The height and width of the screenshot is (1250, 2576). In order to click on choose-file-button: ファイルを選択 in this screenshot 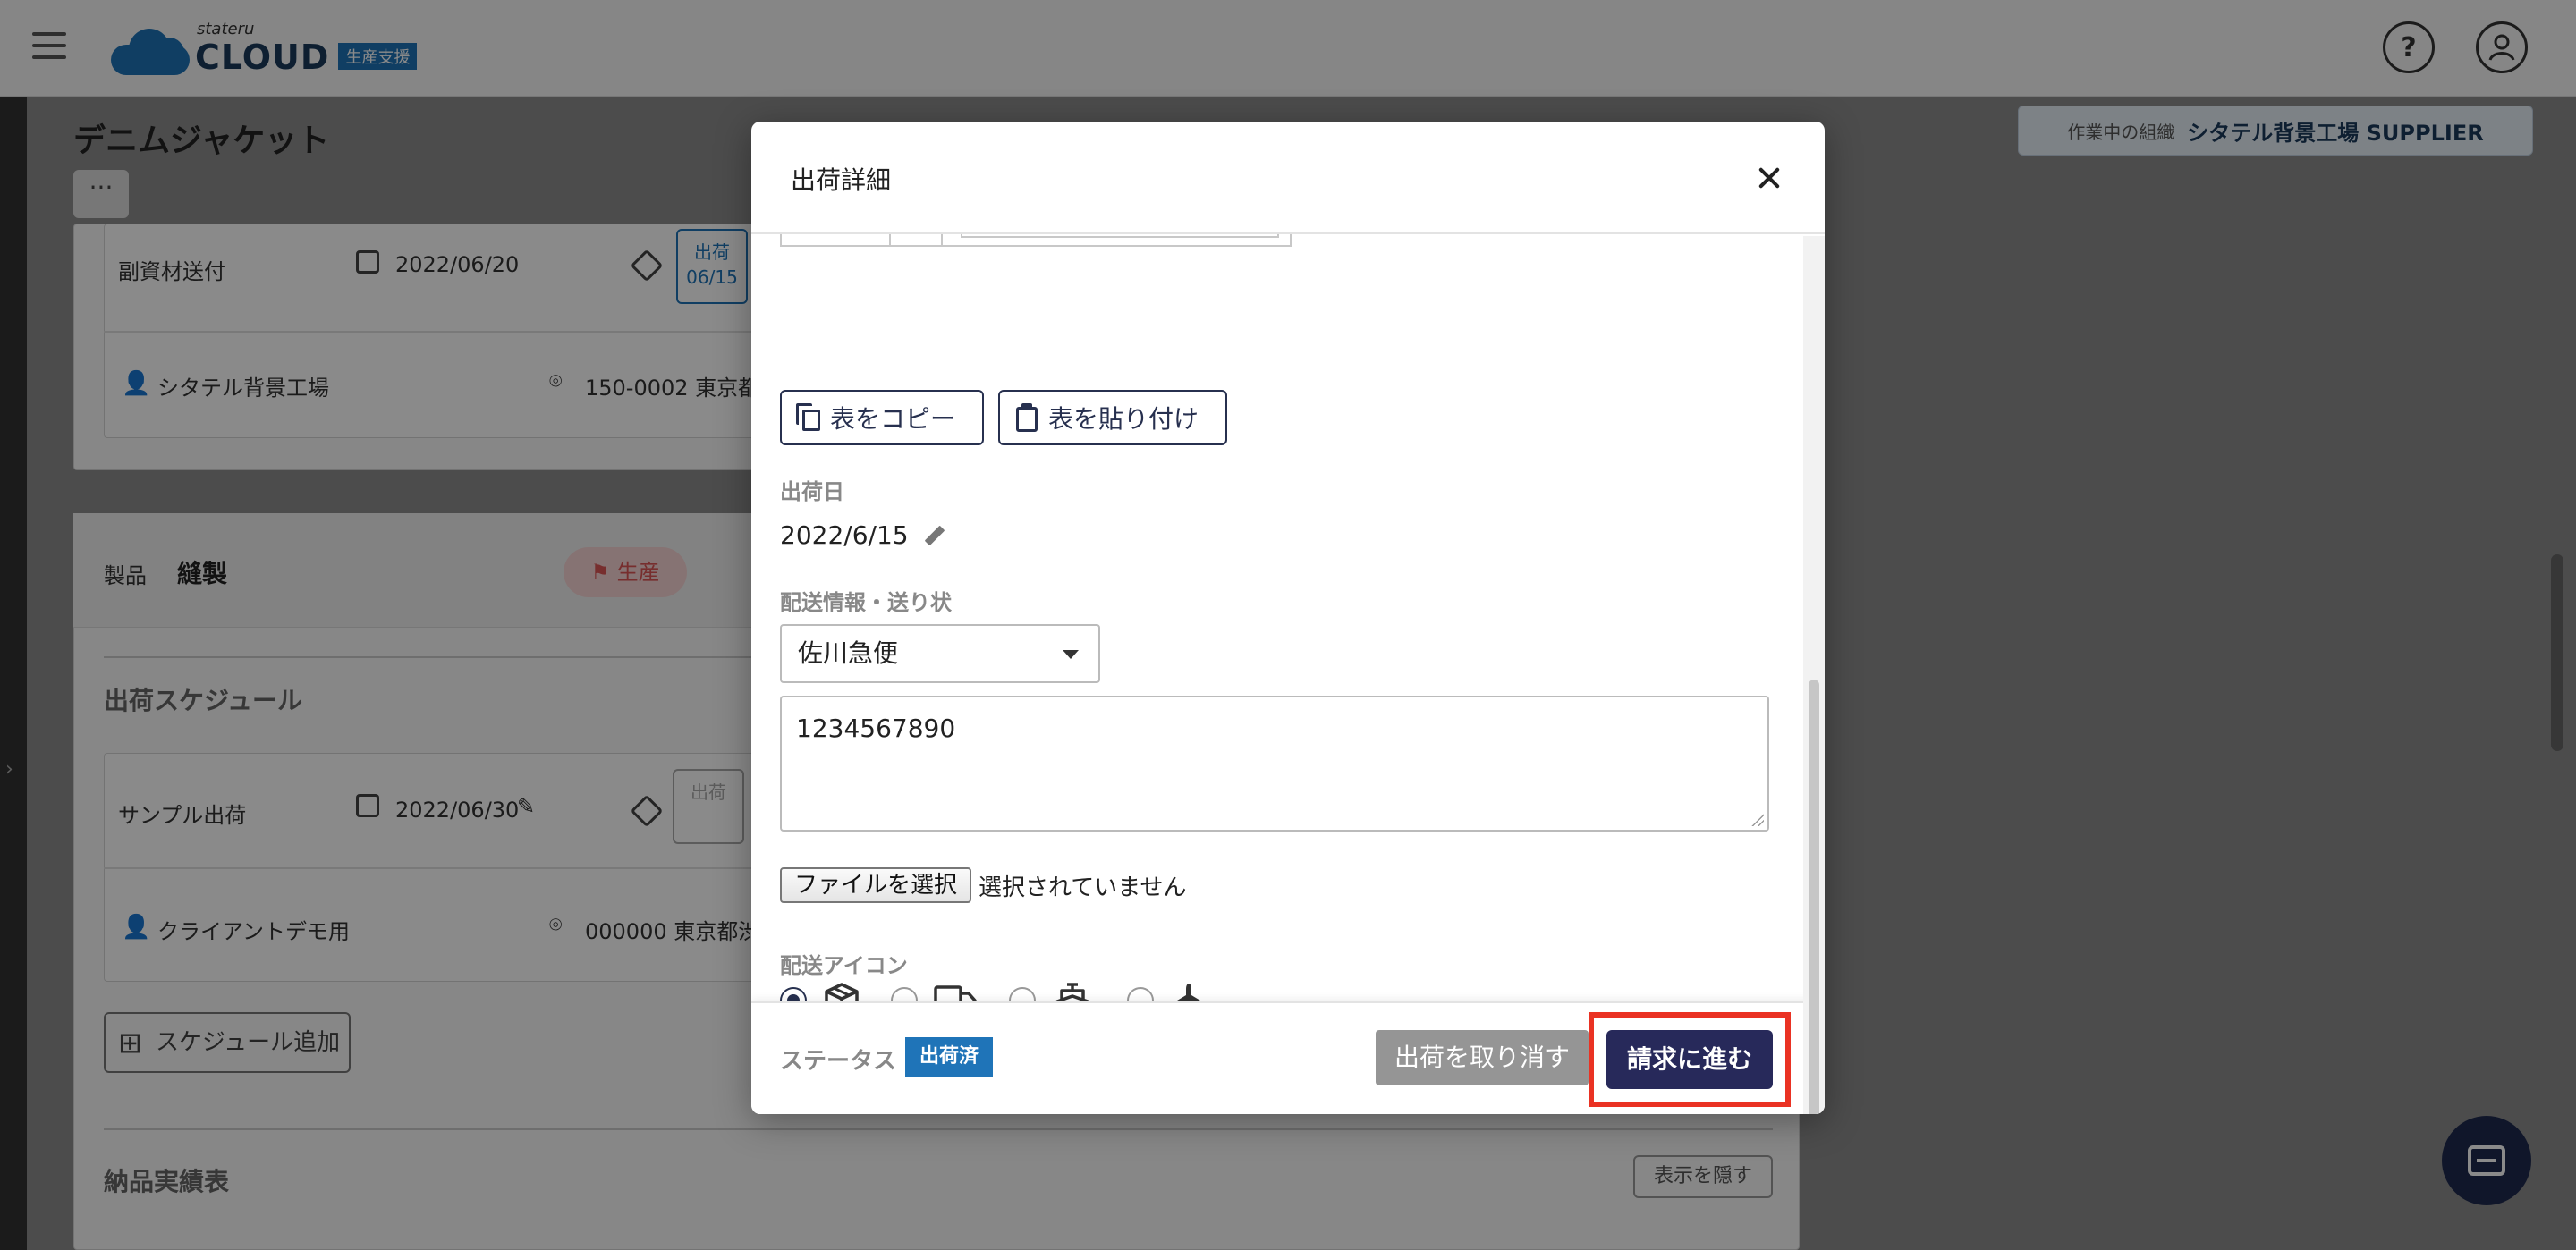, I will do `click(876, 885)`.